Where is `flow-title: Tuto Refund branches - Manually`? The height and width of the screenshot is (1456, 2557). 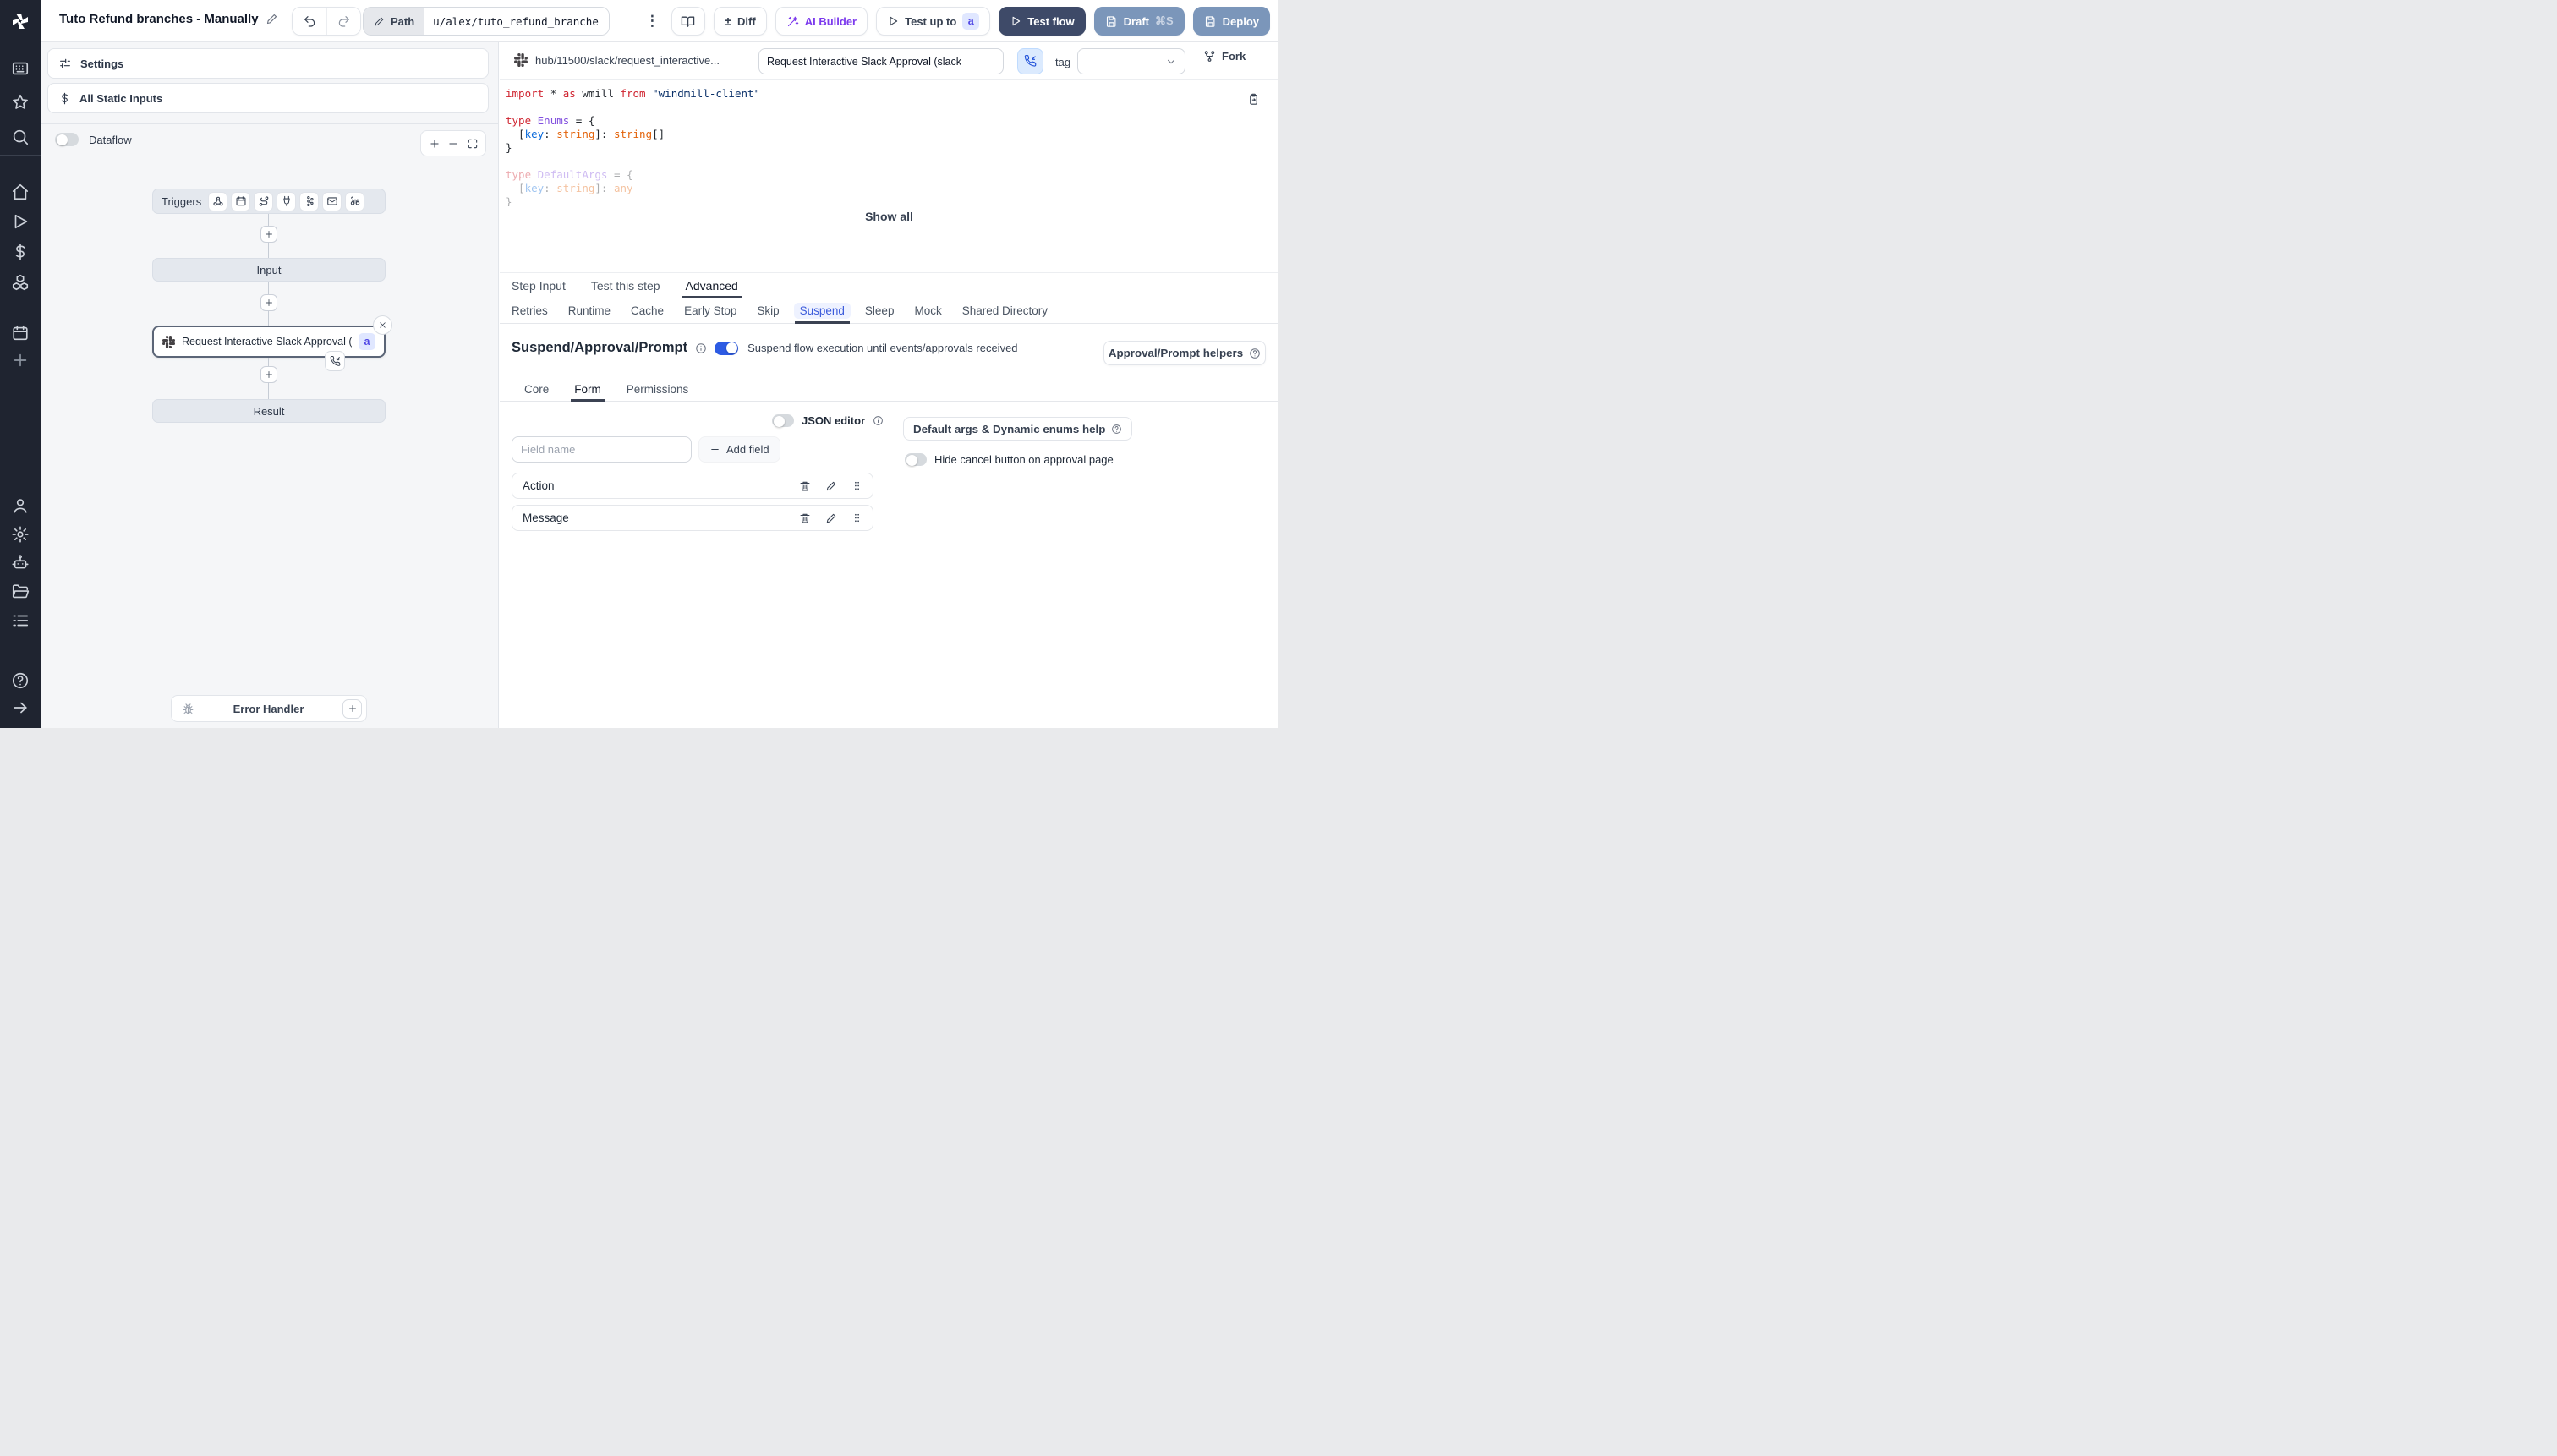 flow-title: Tuto Refund branches - Manually is located at coordinates (168, 19).